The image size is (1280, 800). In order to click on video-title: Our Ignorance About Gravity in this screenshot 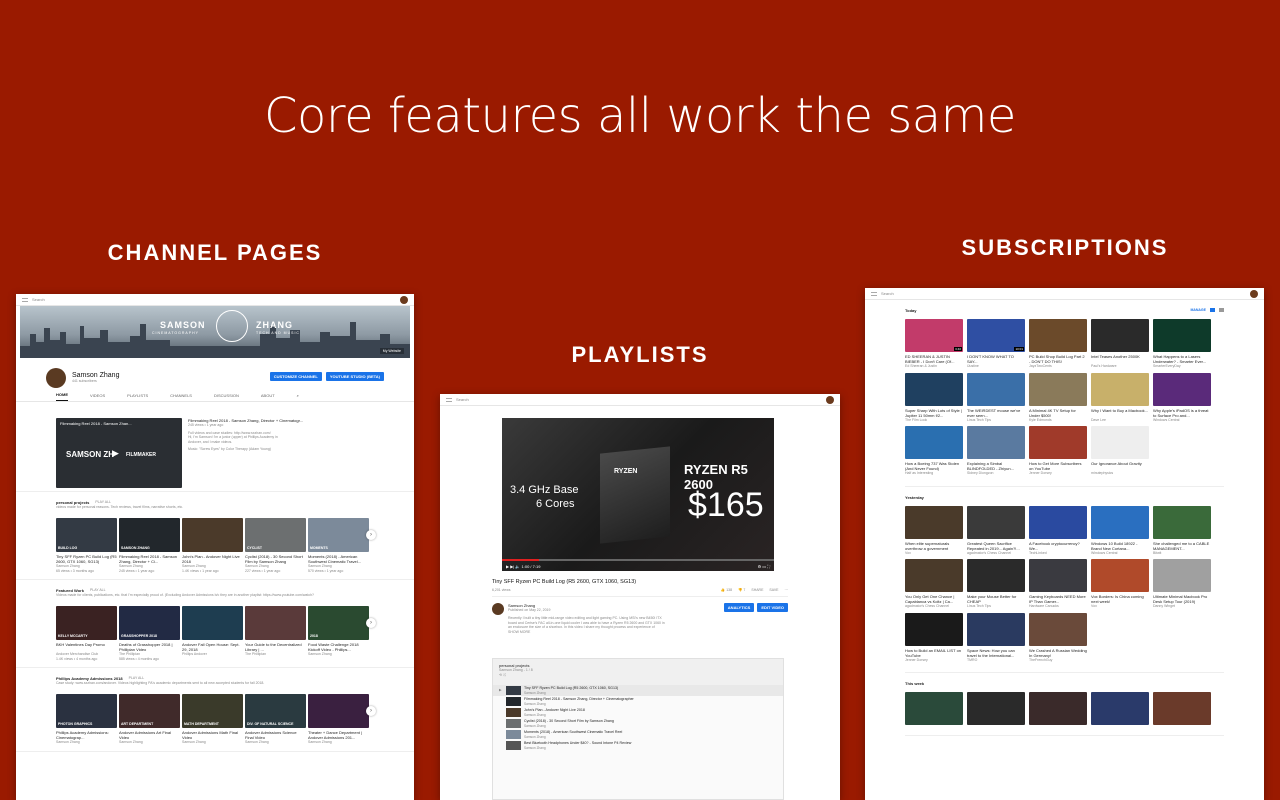, I will do `click(1120, 466)`.